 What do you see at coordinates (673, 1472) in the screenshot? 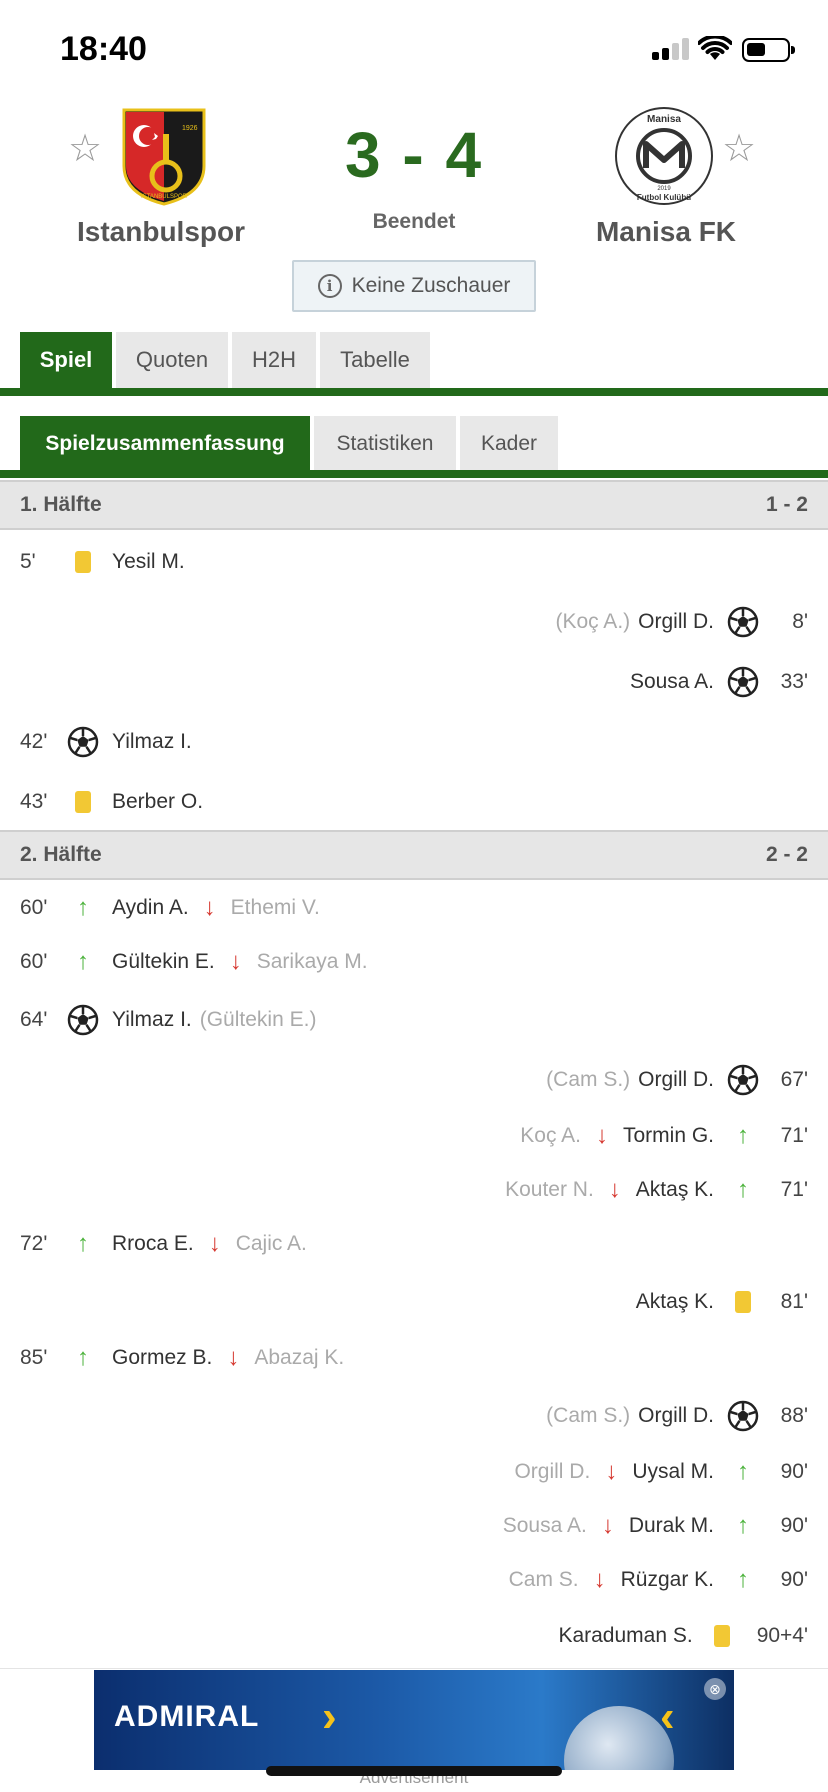
I see `event-player: Uysal M.` at bounding box center [673, 1472].